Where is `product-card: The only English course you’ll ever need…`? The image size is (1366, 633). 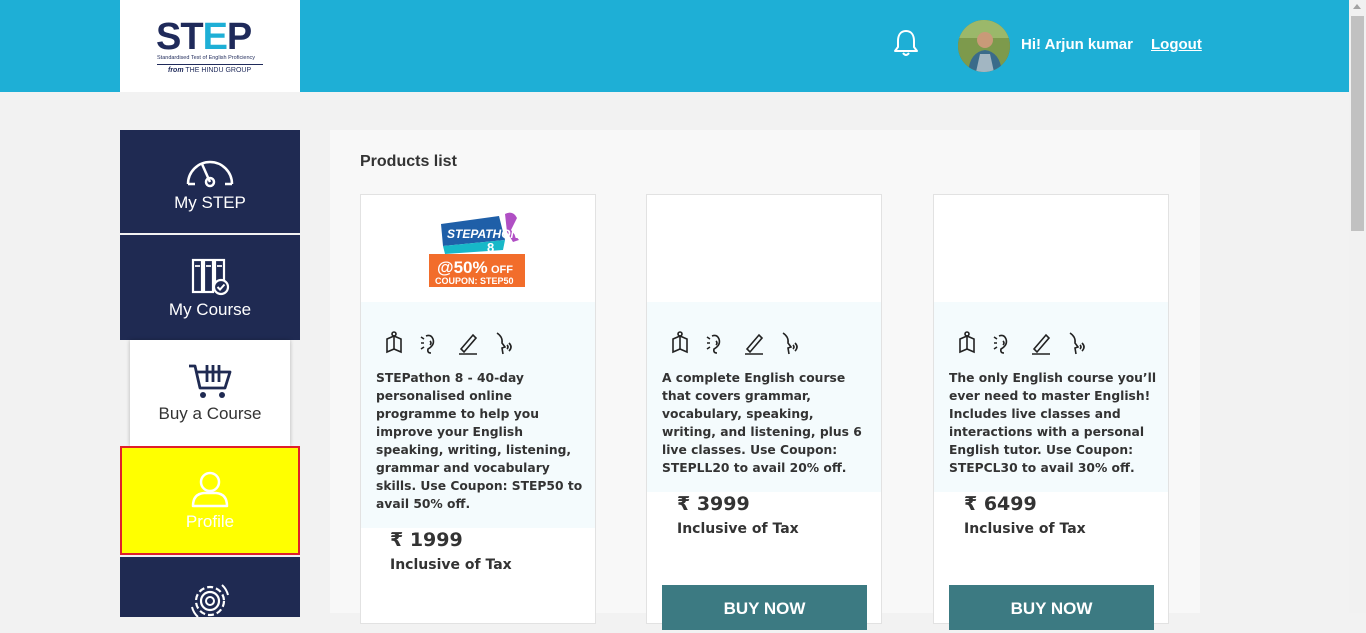 product-card: The only English course you’ll ever need… is located at coordinates (1051, 412).